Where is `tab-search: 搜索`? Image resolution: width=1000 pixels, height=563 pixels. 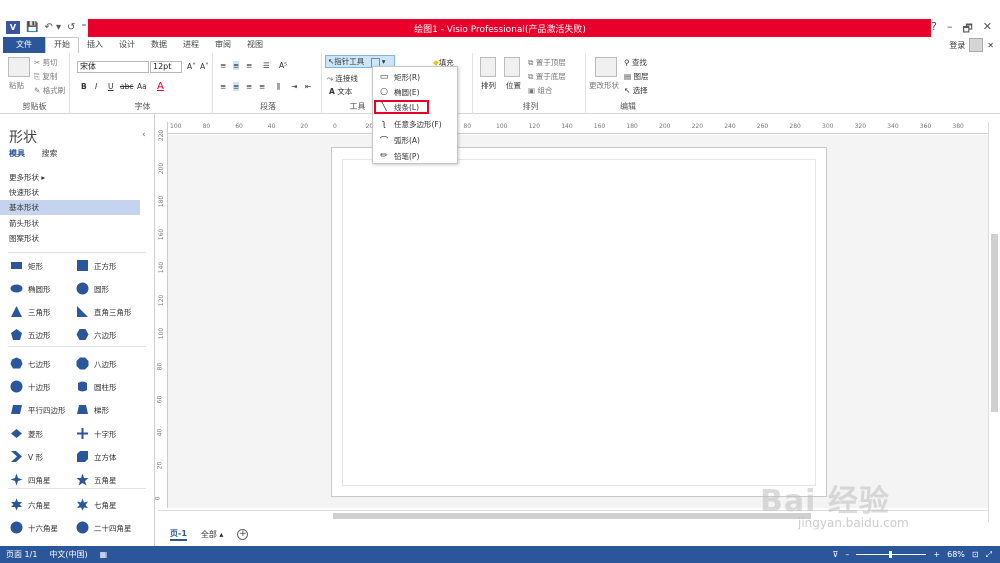 tab-search: 搜索 is located at coordinates (50, 153).